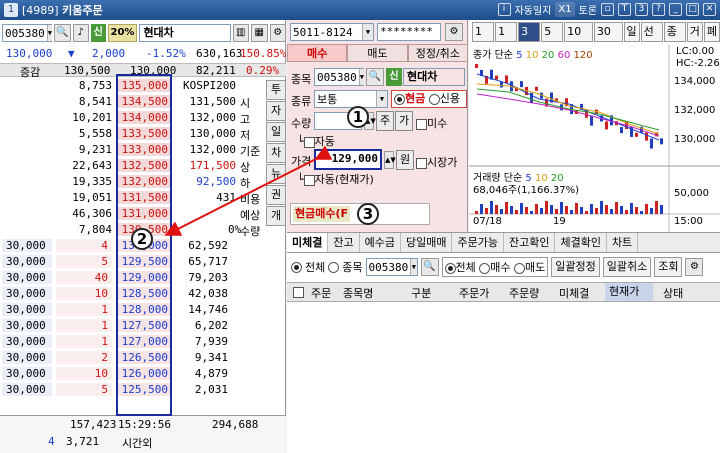  What do you see at coordinates (276, 153) in the screenshot?
I see `side-tab: 차` at bounding box center [276, 153].